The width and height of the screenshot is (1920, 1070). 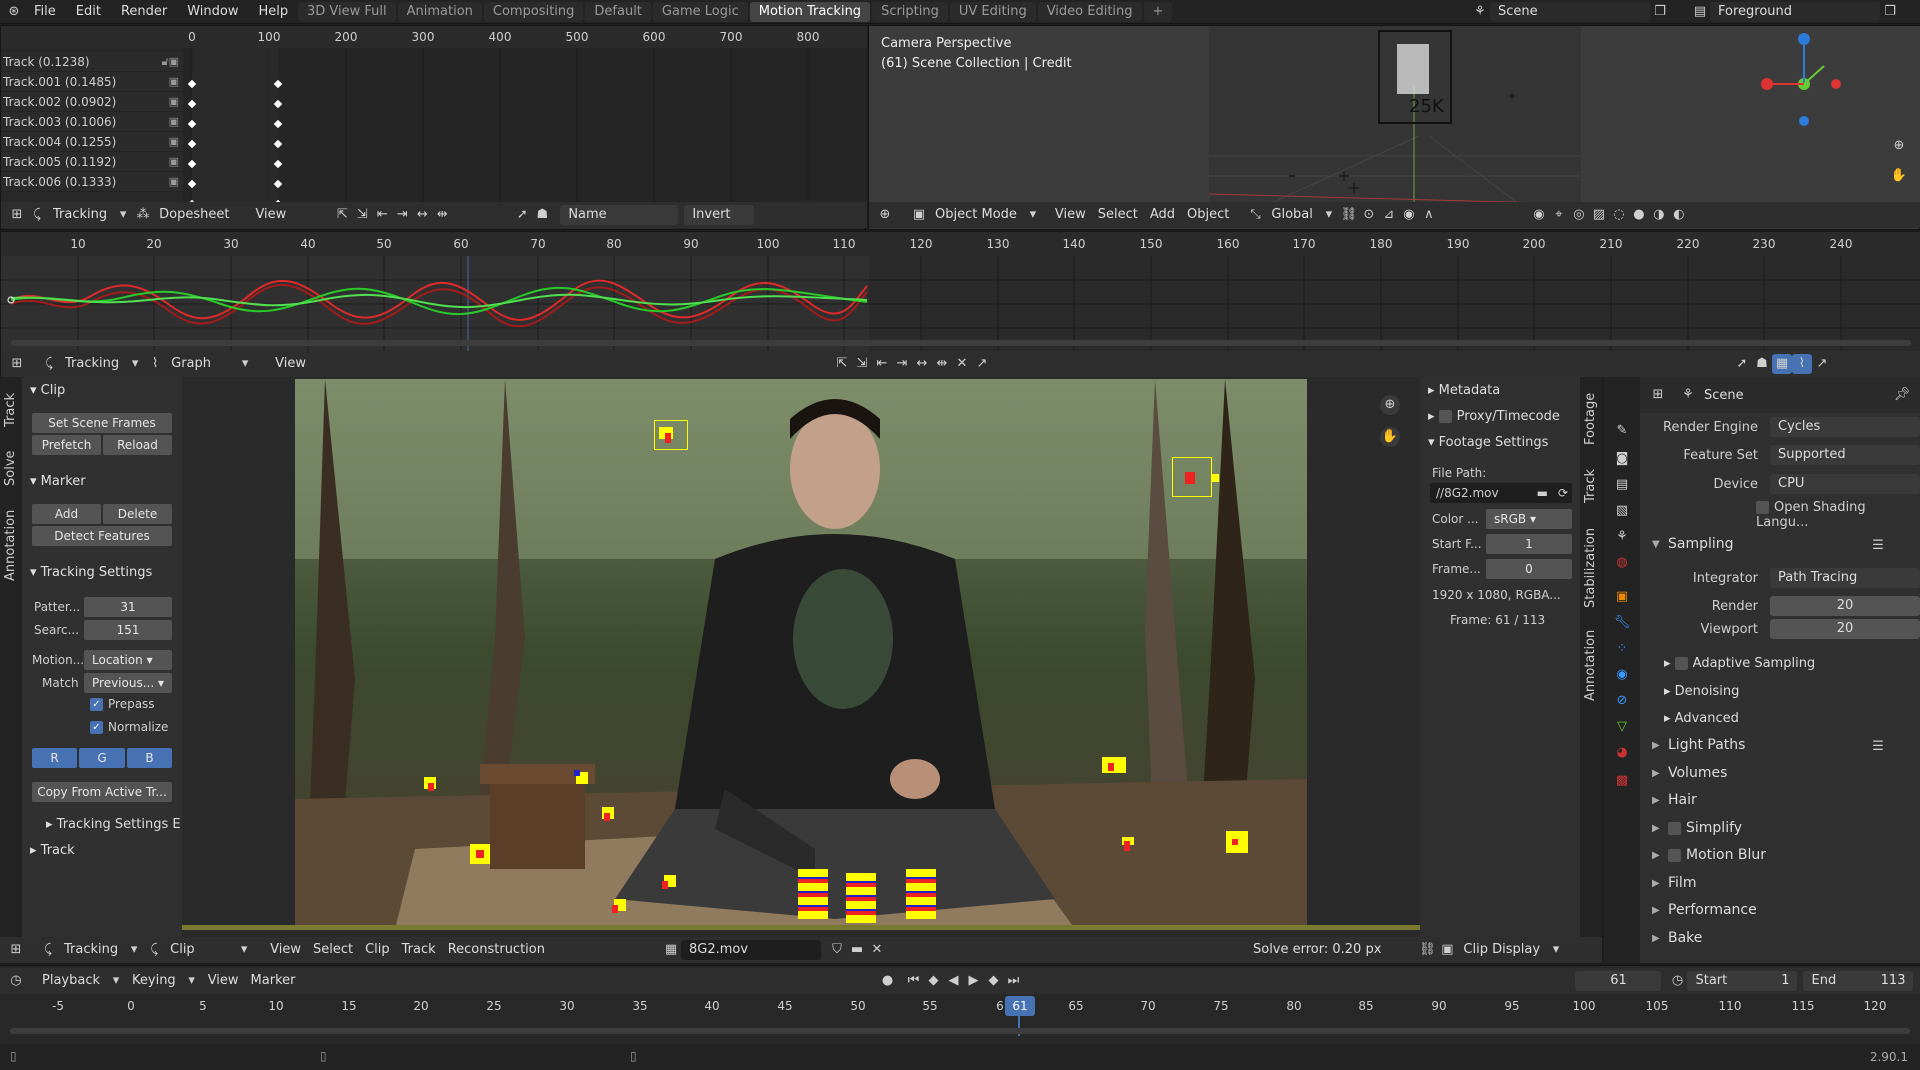 What do you see at coordinates (913, 981) in the screenshot?
I see `jump-start-icon: ⏮` at bounding box center [913, 981].